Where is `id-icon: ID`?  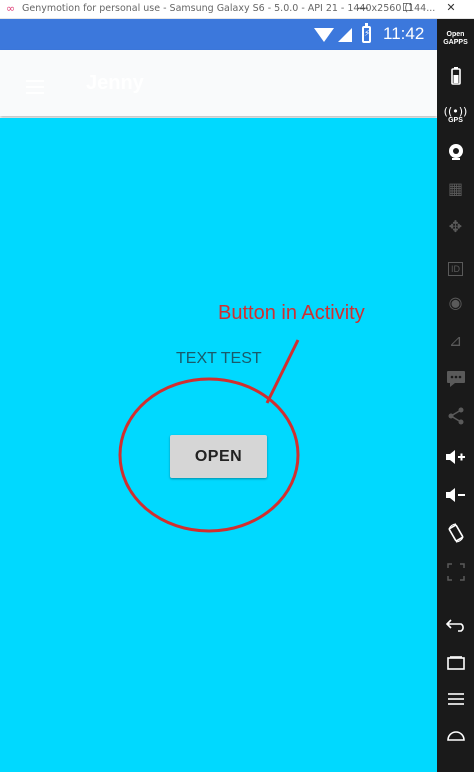 id-icon: ID is located at coordinates (455, 266).